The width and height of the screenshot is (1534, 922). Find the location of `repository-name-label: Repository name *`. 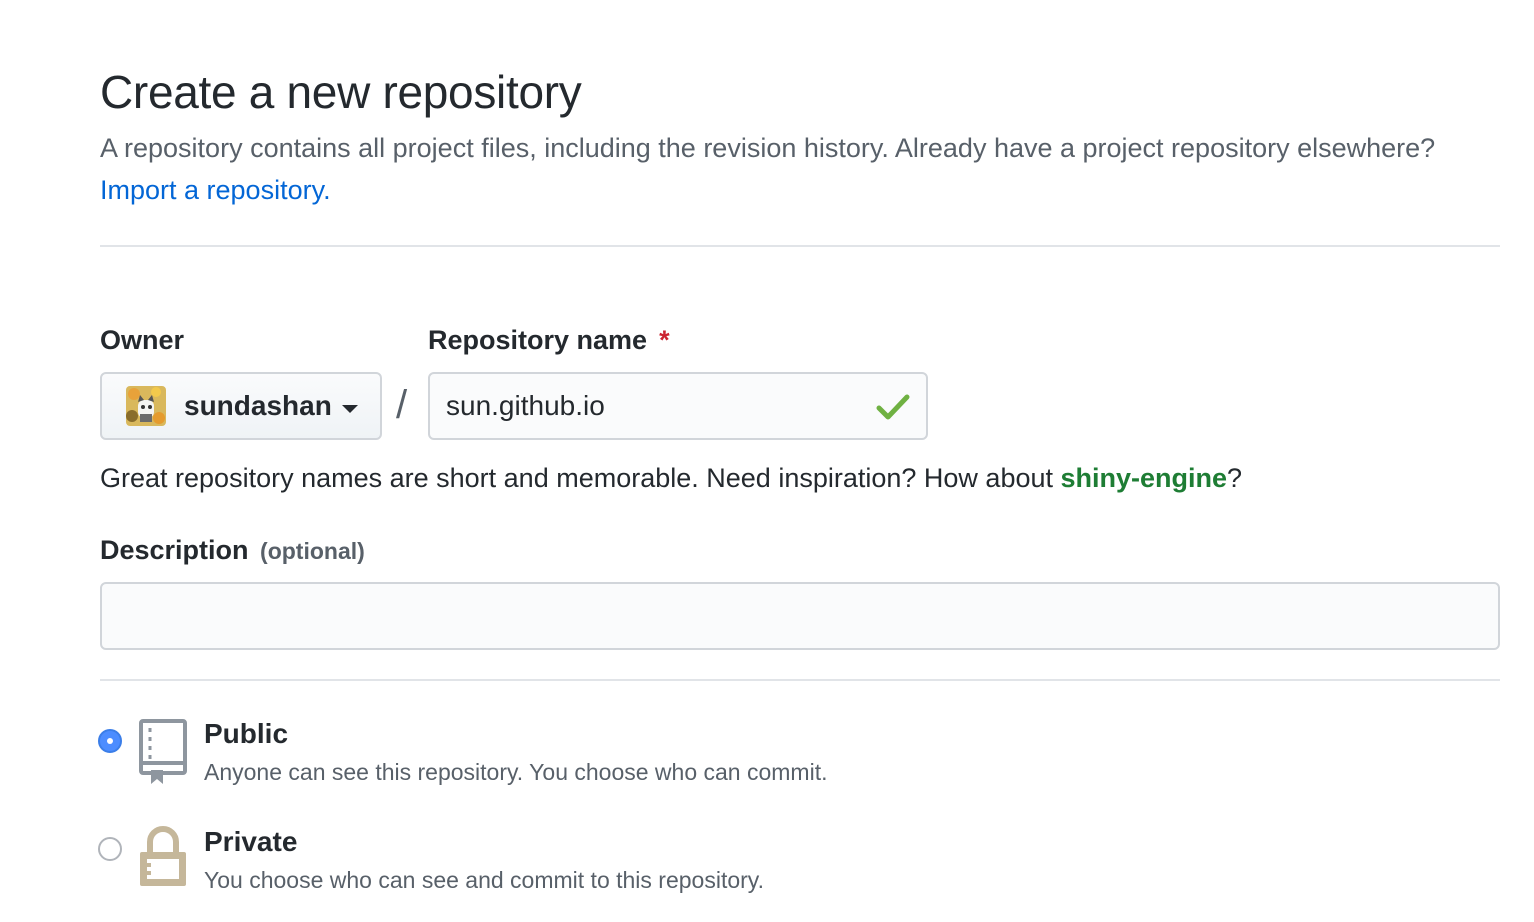

repository-name-label: Repository name * is located at coordinates (549, 340).